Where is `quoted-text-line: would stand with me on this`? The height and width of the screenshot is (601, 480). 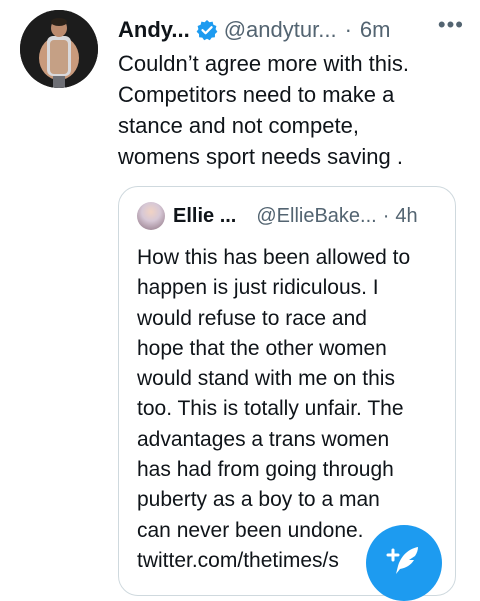 quoted-text-line: would stand with me on this is located at coordinates (266, 379).